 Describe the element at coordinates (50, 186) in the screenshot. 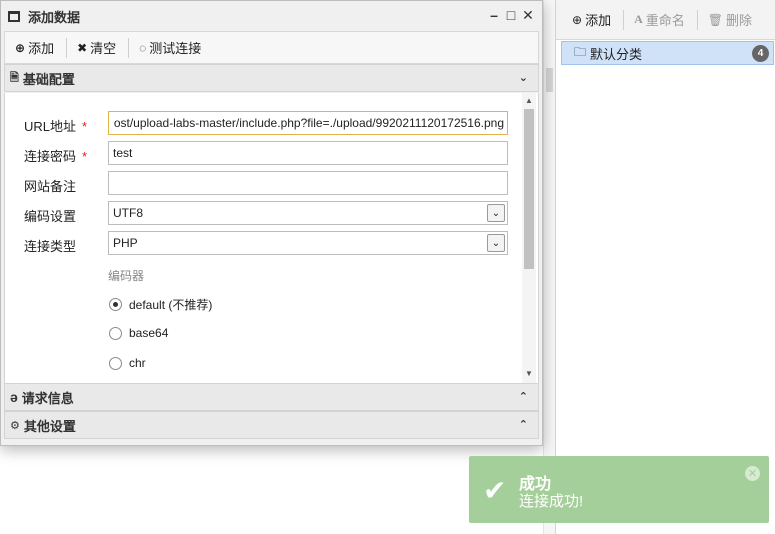

I see `note-label: 网站备注` at that location.